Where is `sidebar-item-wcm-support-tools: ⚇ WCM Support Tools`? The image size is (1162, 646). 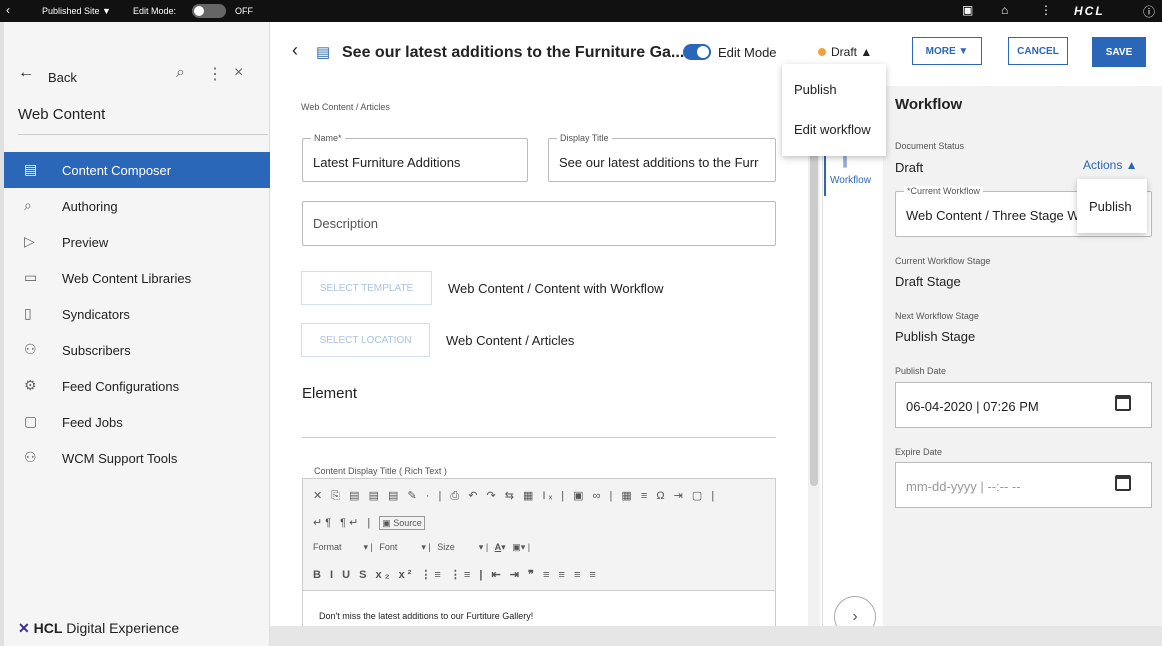
sidebar-item-wcm-support-tools: ⚇ WCM Support Tools is located at coordinates (137, 458).